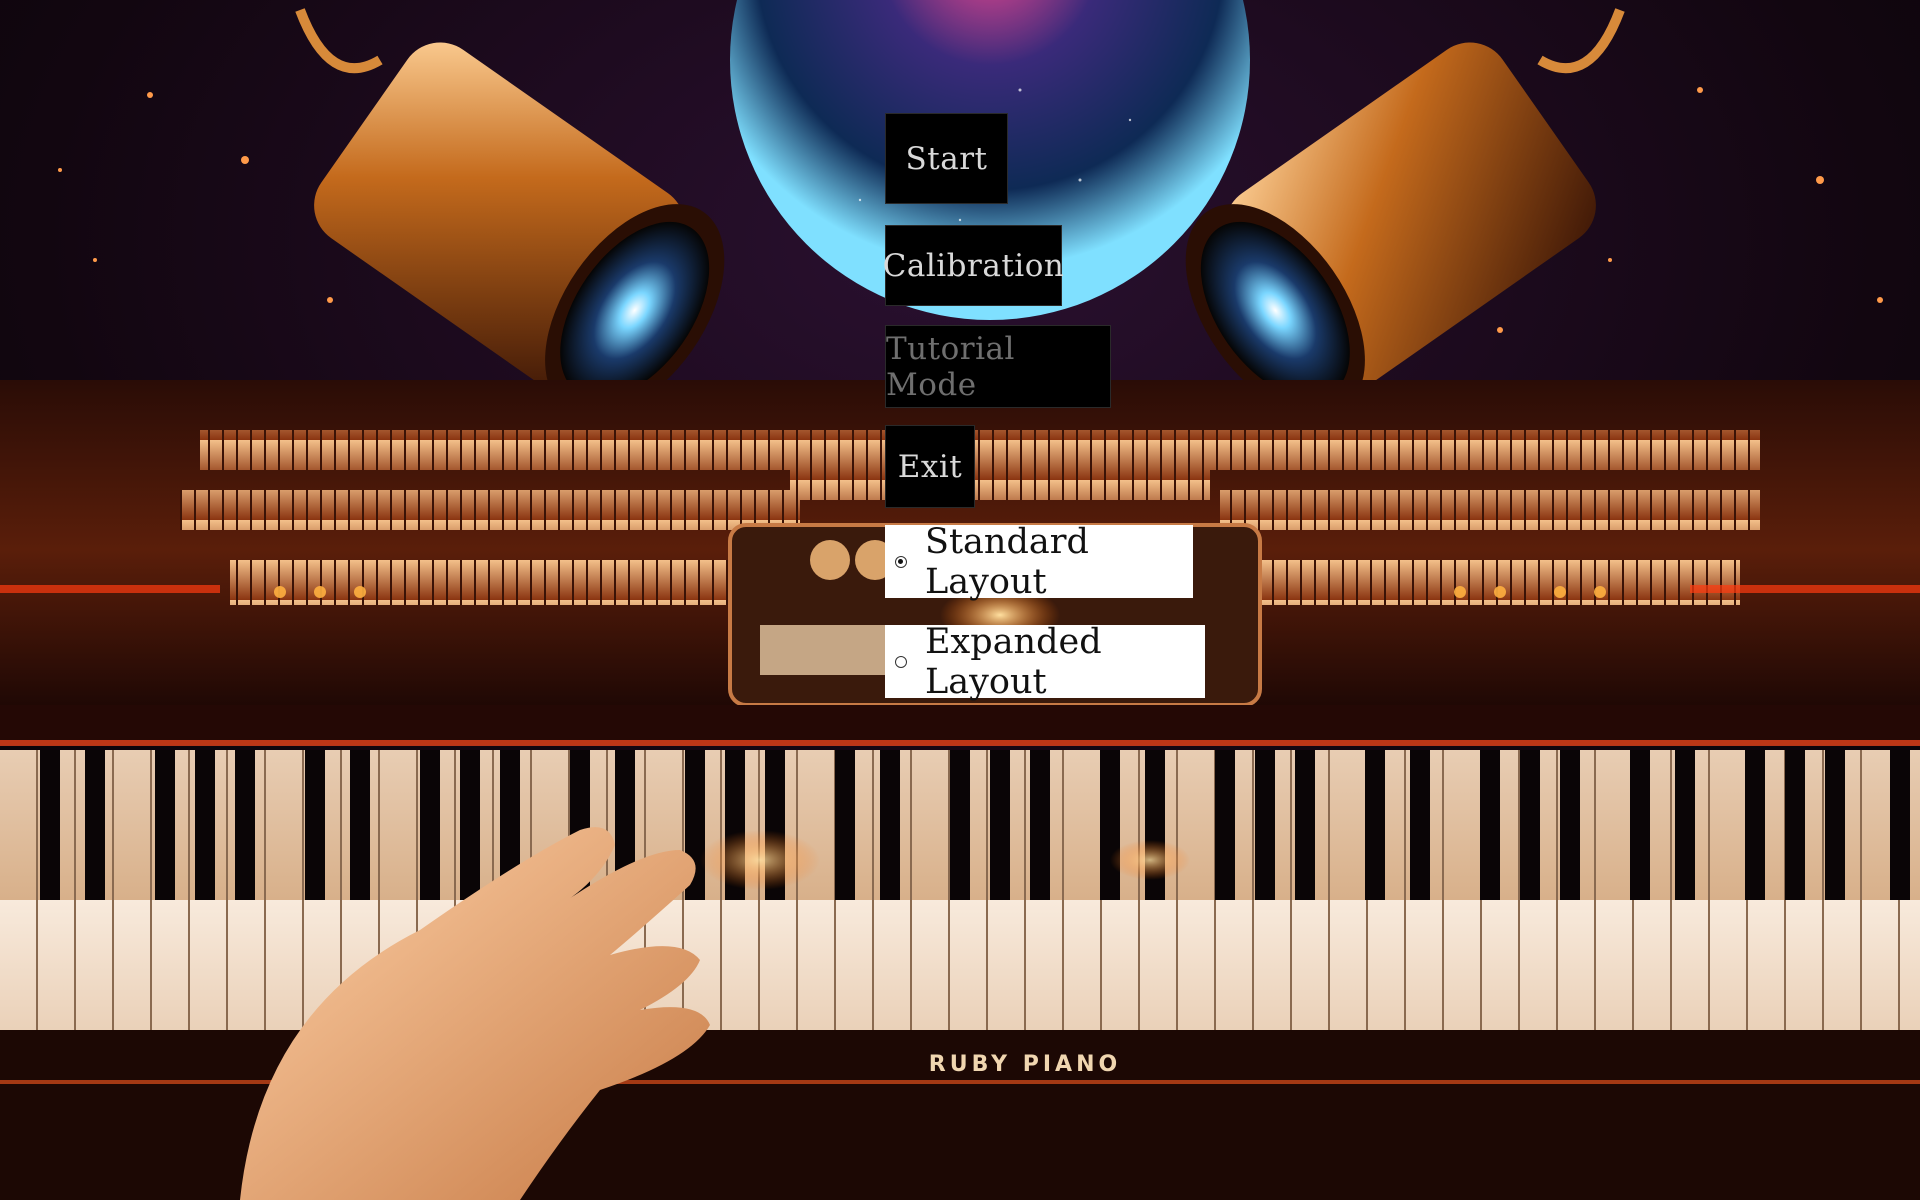 This screenshot has height=1200, width=1920. What do you see at coordinates (1007, 561) in the screenshot?
I see `standard-layout-label: Standard Layout` at bounding box center [1007, 561].